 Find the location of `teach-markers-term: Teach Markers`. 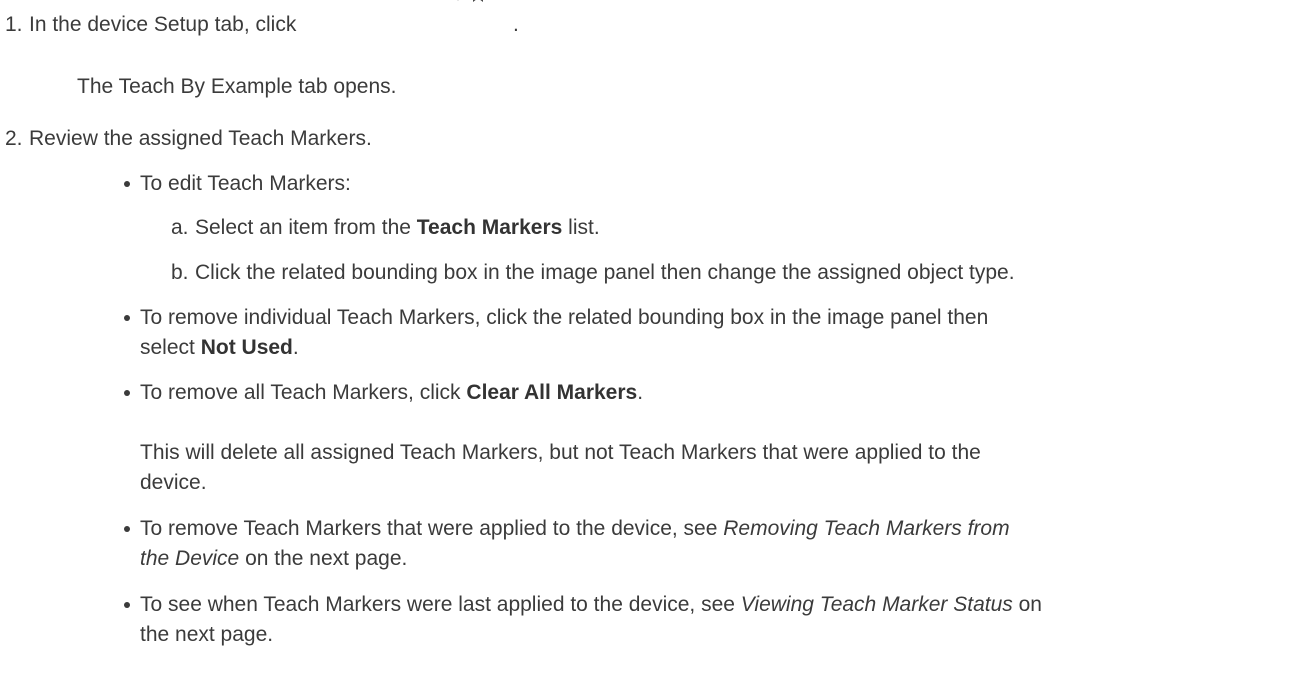

teach-markers-term: Teach Markers is located at coordinates (489, 227).